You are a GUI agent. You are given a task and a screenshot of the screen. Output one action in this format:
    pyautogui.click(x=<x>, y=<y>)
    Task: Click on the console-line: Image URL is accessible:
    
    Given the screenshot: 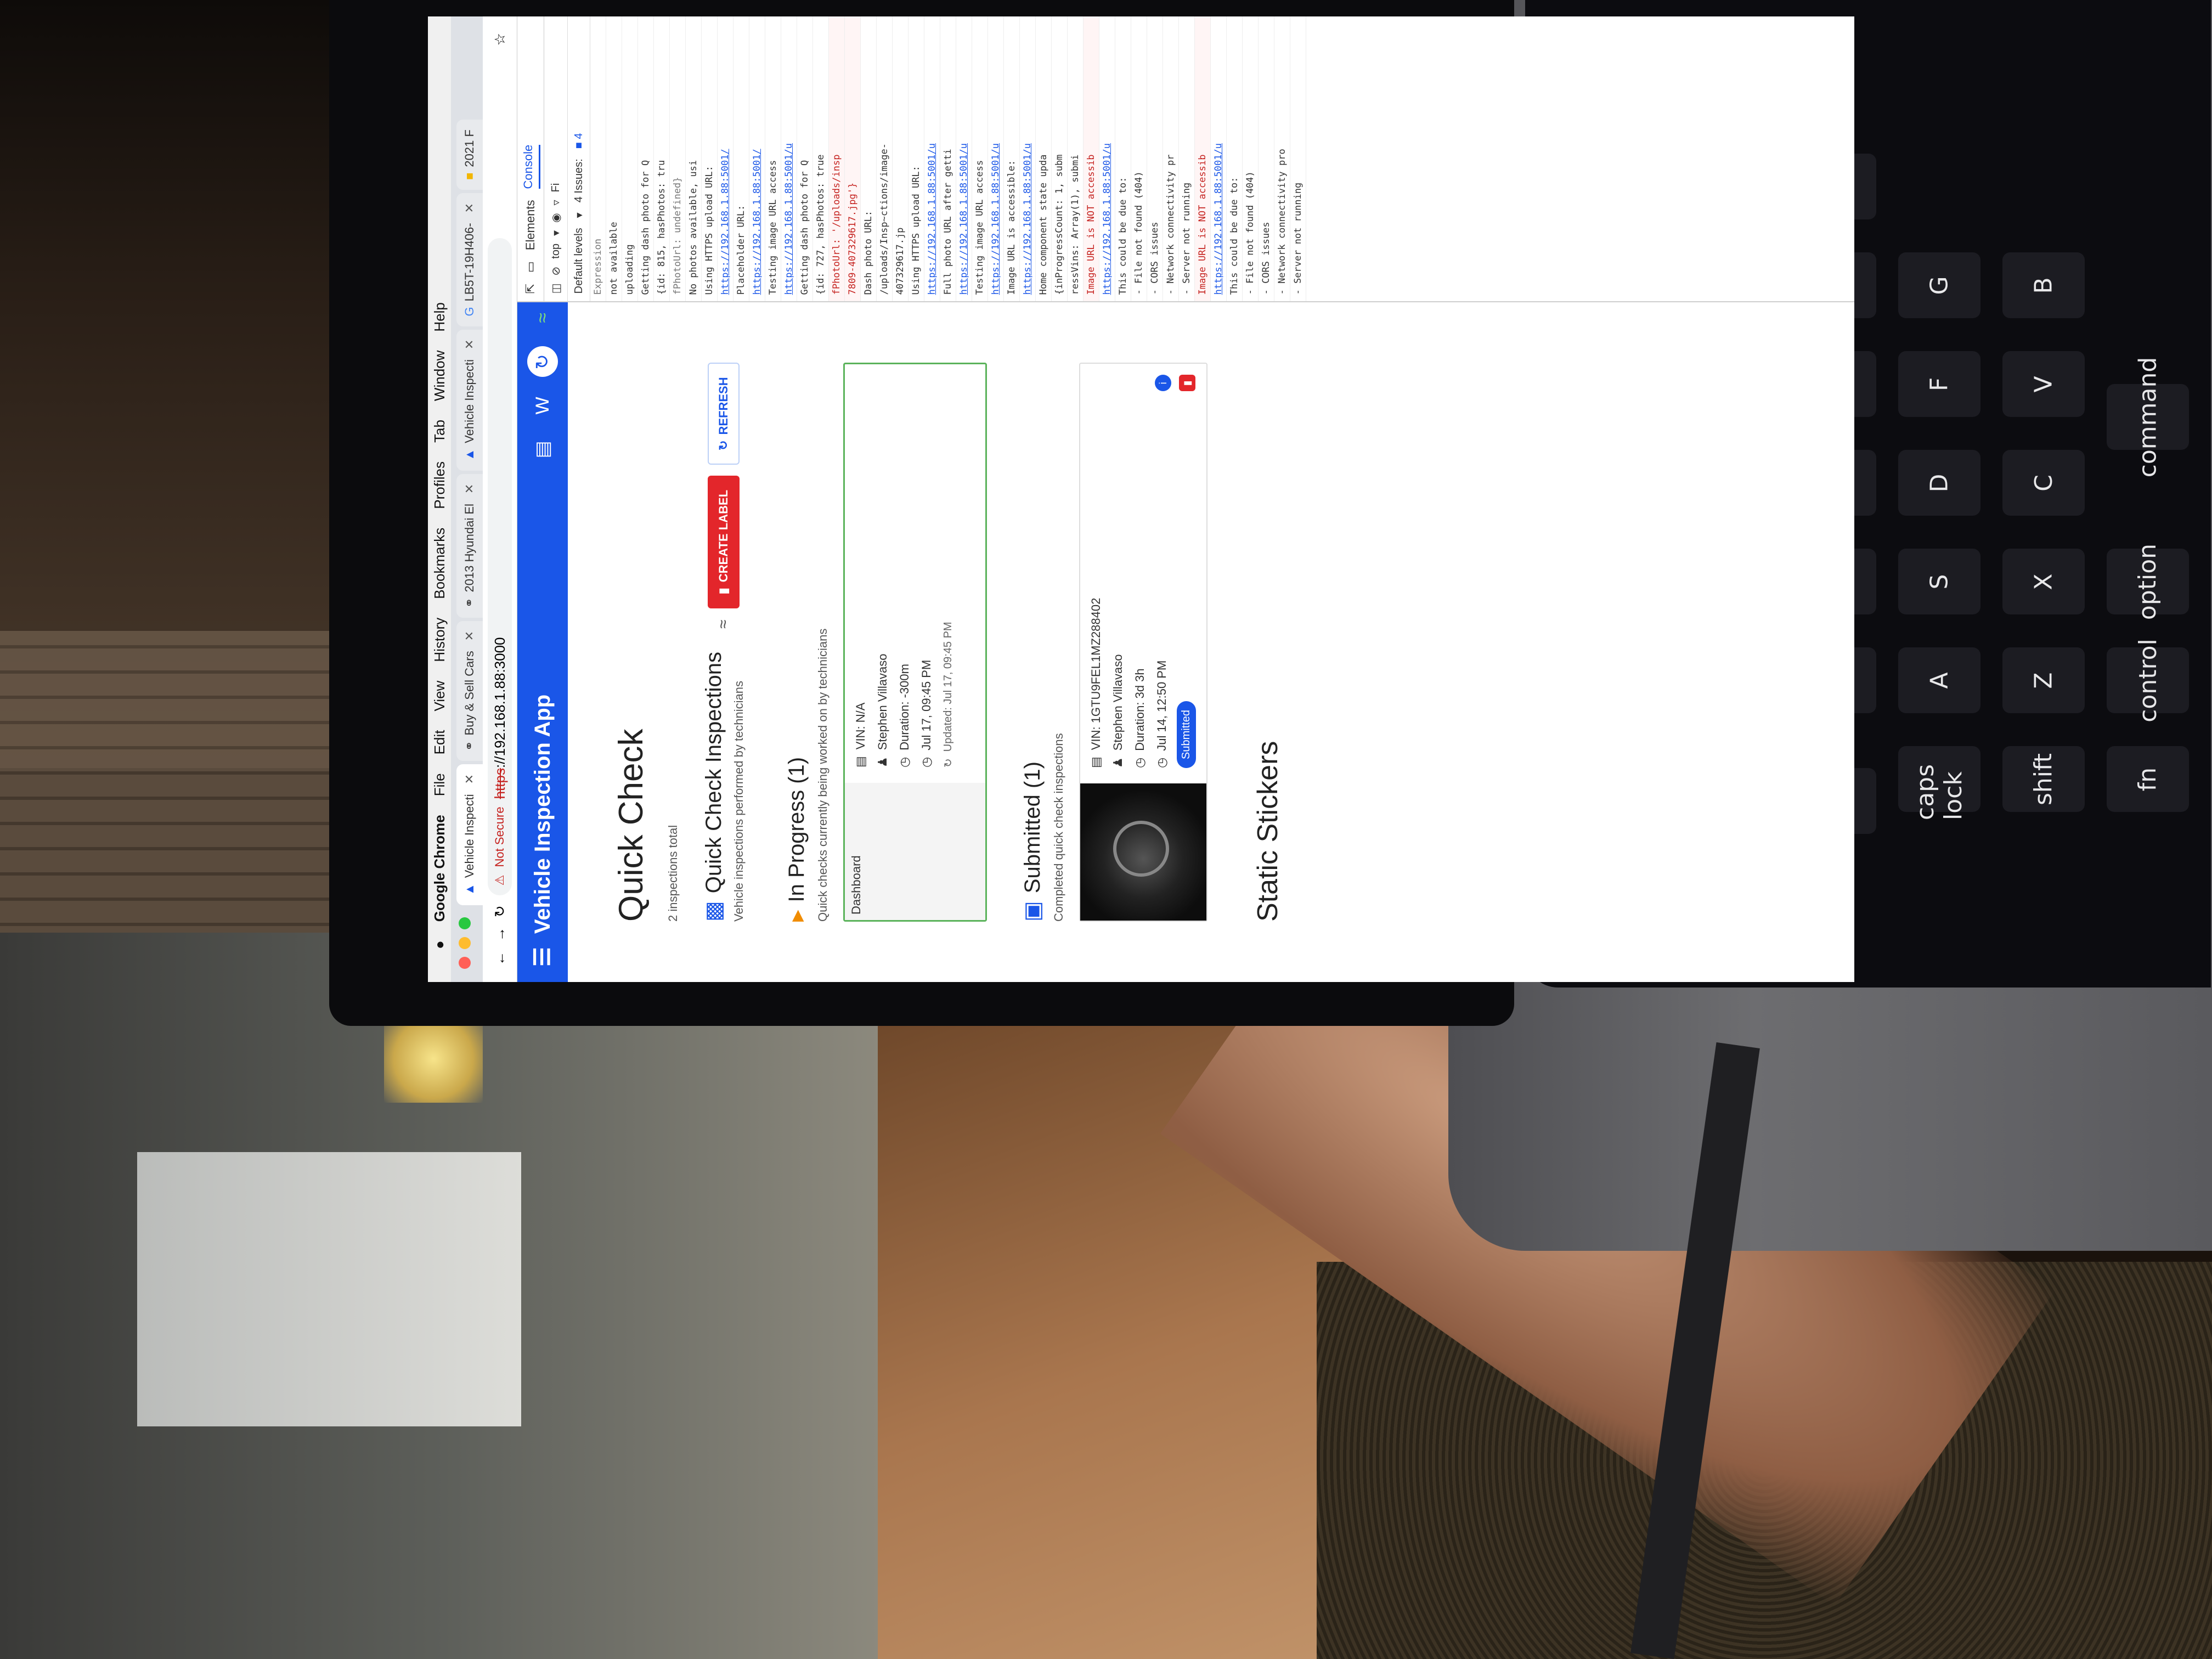 What is the action you would take?
    pyautogui.click(x=1012, y=159)
    